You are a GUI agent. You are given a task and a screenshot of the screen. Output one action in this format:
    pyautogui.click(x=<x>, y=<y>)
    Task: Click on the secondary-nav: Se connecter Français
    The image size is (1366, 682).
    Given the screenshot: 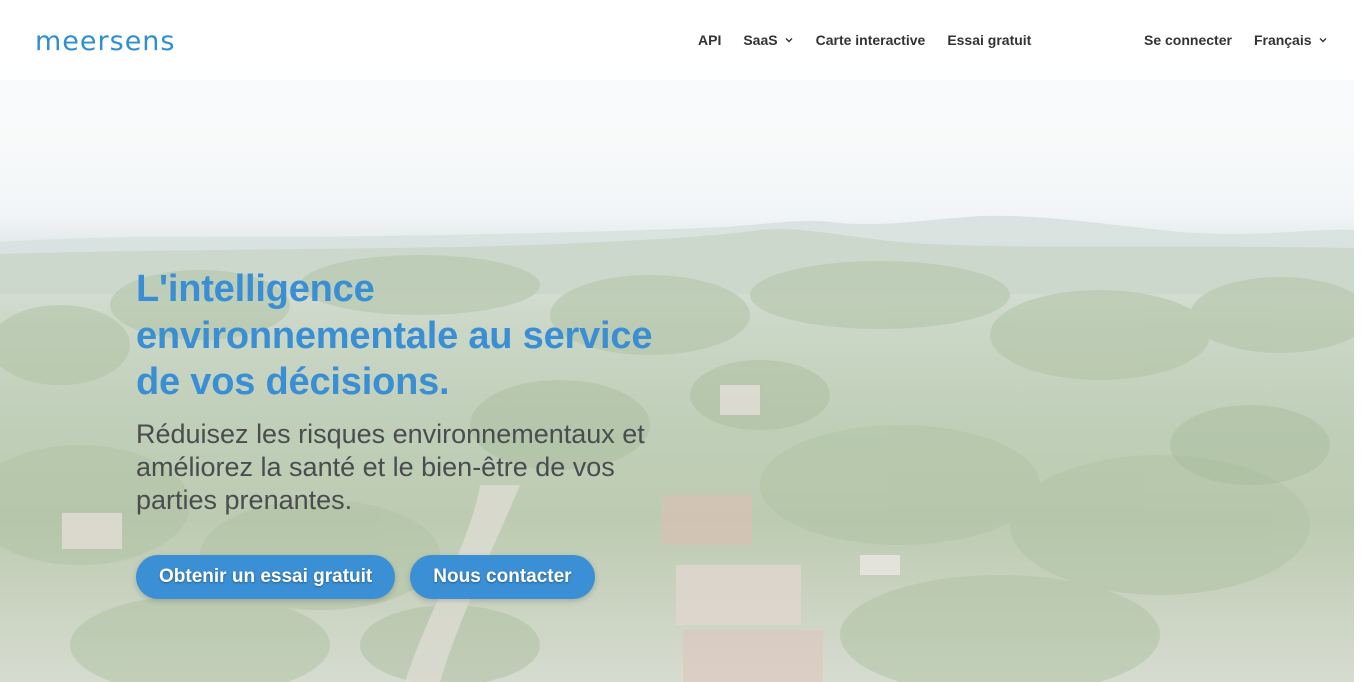 What is the action you would take?
    pyautogui.click(x=1247, y=40)
    